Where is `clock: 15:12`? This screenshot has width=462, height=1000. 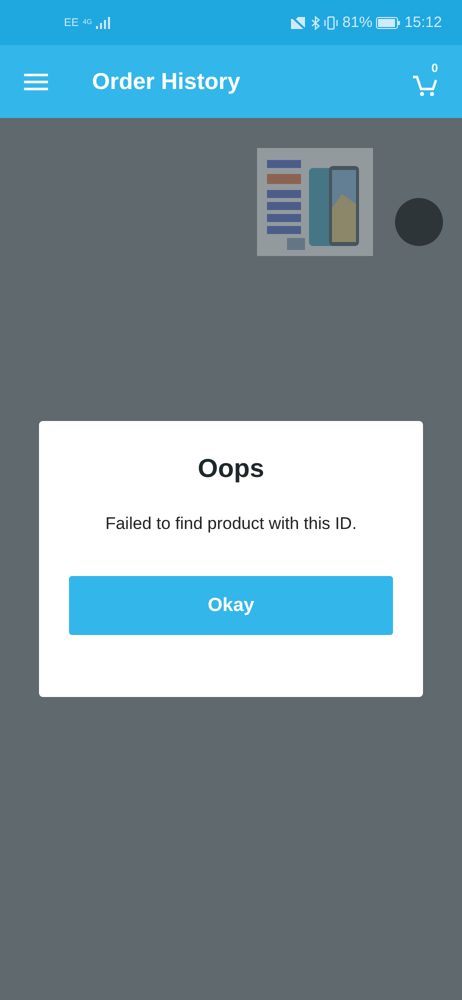
clock: 15:12 is located at coordinates (423, 22).